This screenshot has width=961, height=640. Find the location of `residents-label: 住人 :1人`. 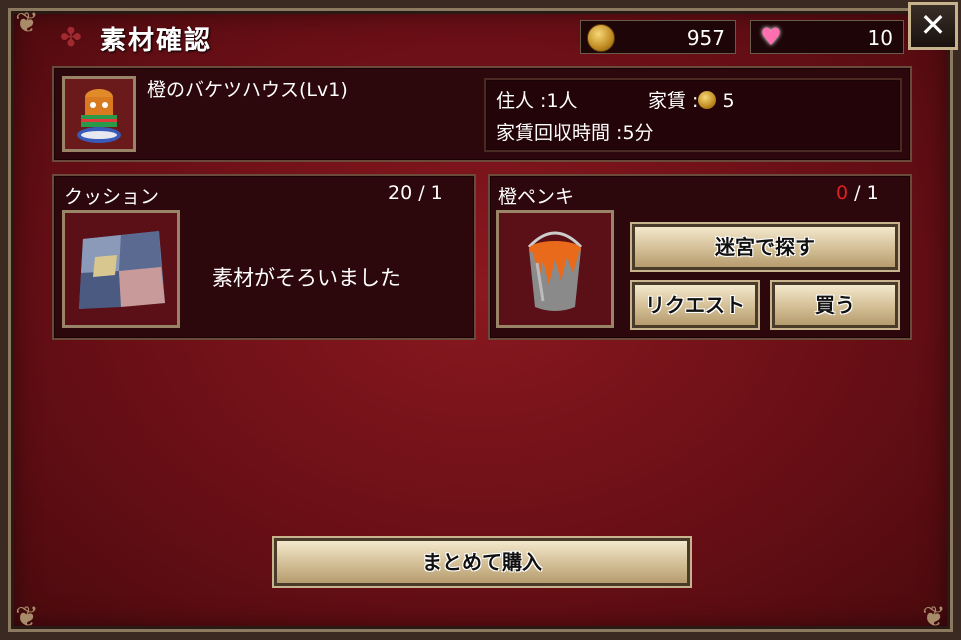

residents-label: 住人 :1人 is located at coordinates (537, 101).